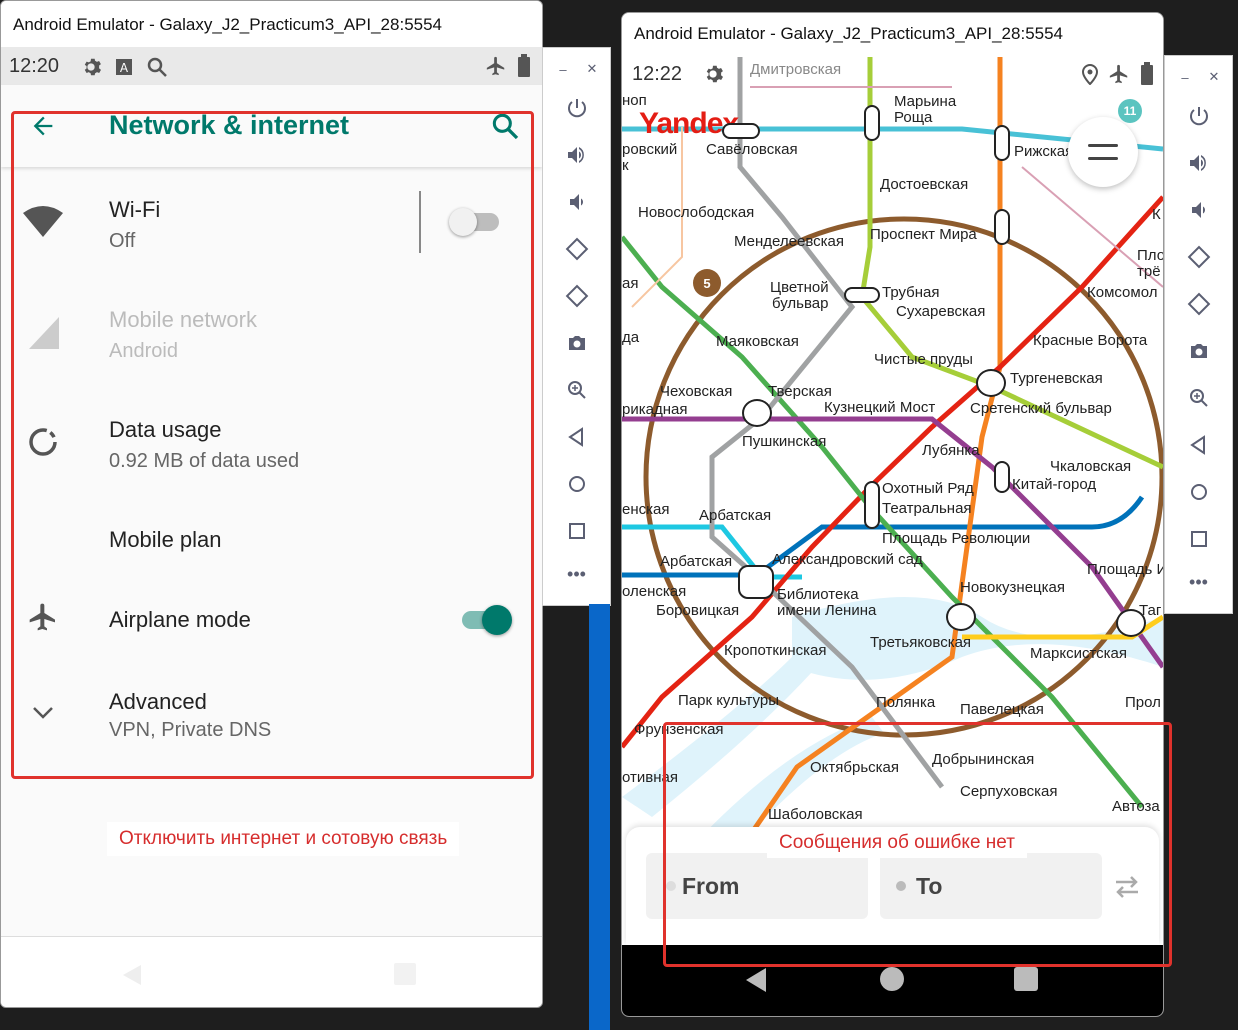 This screenshot has height=1030, width=1238. I want to click on station-label: Лубянка, so click(951, 450).